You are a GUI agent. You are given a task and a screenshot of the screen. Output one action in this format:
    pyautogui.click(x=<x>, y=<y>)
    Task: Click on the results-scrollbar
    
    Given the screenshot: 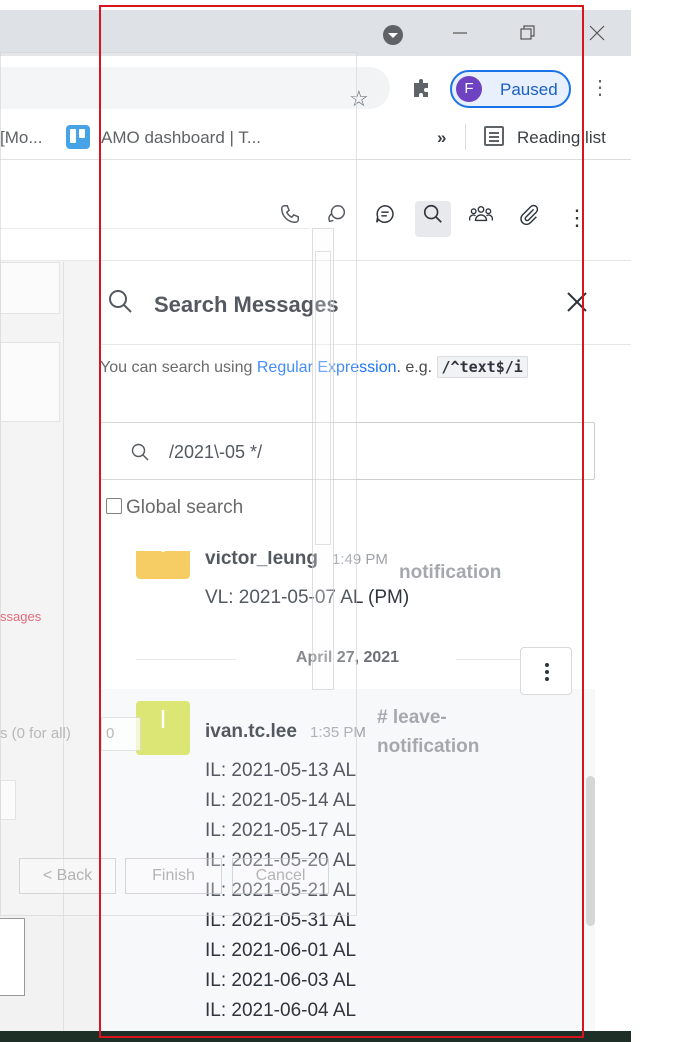 What is the action you would take?
    pyautogui.click(x=590, y=851)
    